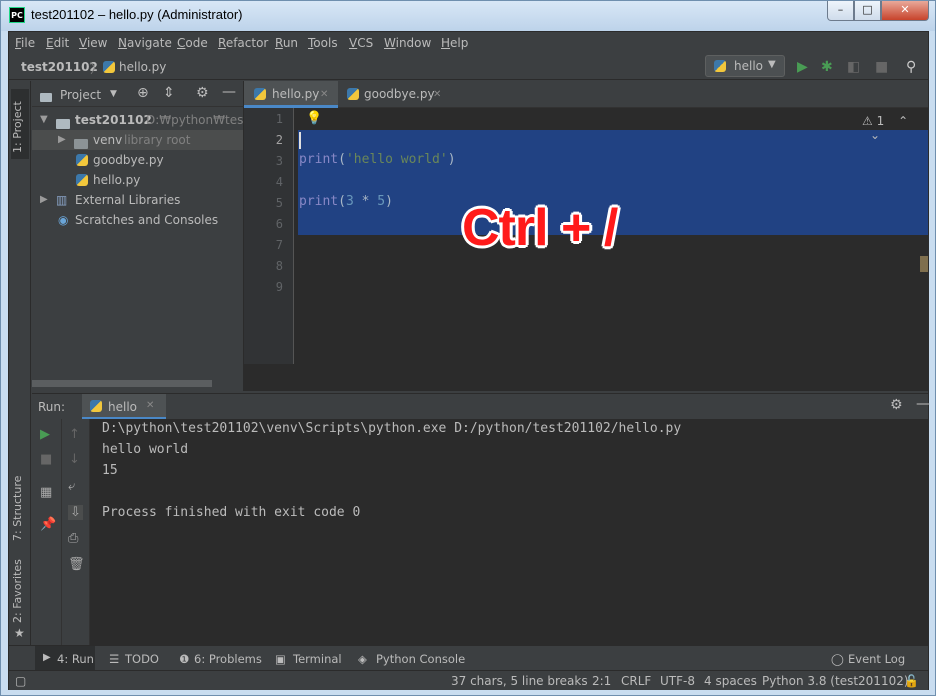  Describe the element at coordinates (114, 659) in the screenshot. I see `list-icon: ☰` at that location.